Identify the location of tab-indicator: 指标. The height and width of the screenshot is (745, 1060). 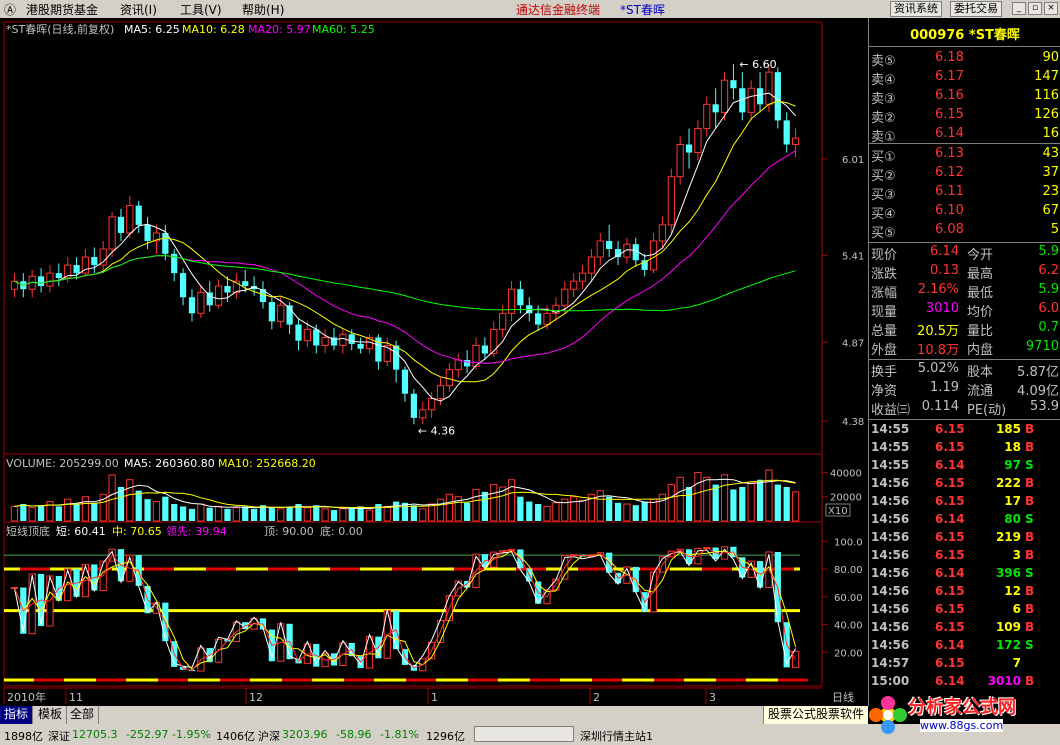
(17, 715).